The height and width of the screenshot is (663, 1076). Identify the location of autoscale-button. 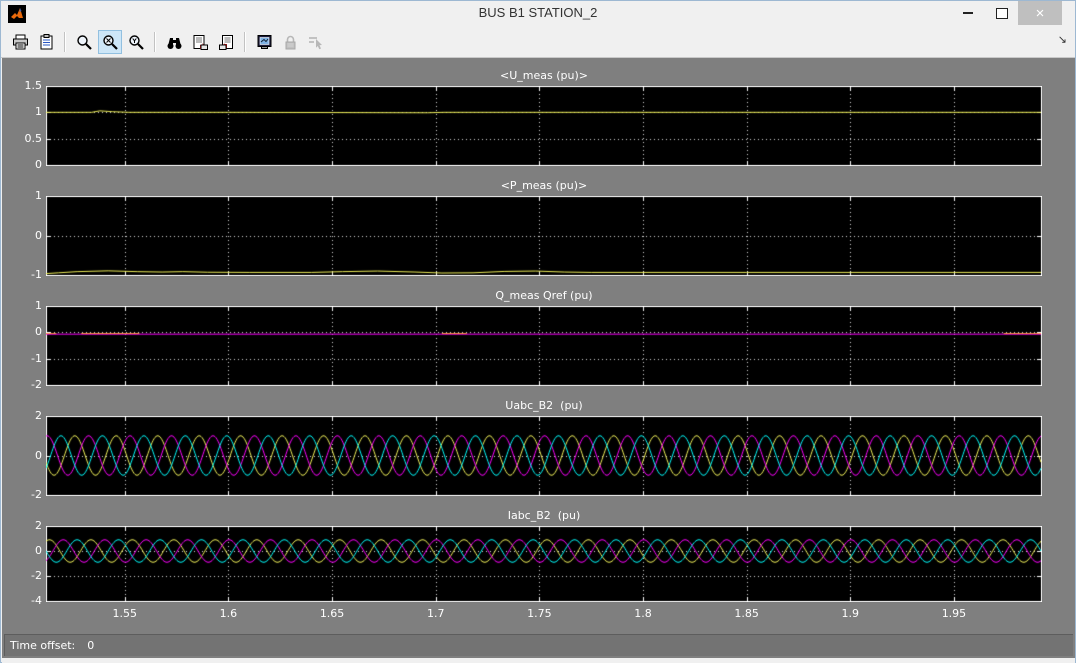
(174, 42).